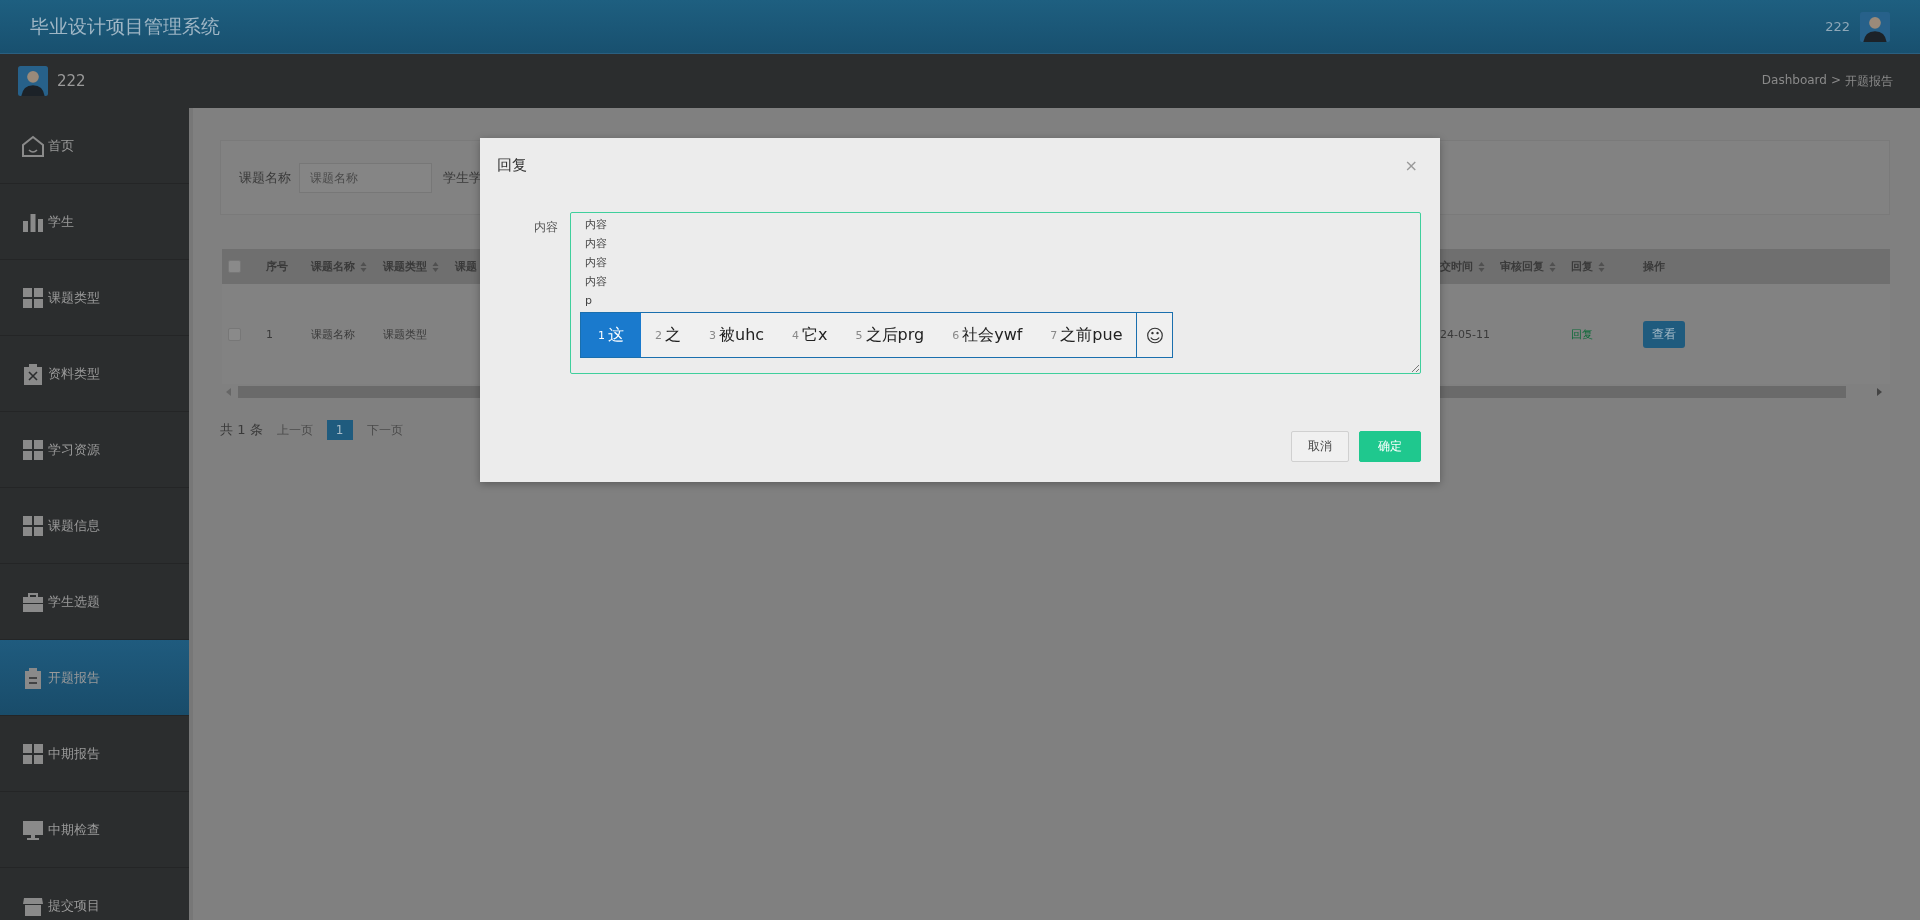  Describe the element at coordinates (33, 601) in the screenshot. I see `briefcase-icon` at that location.